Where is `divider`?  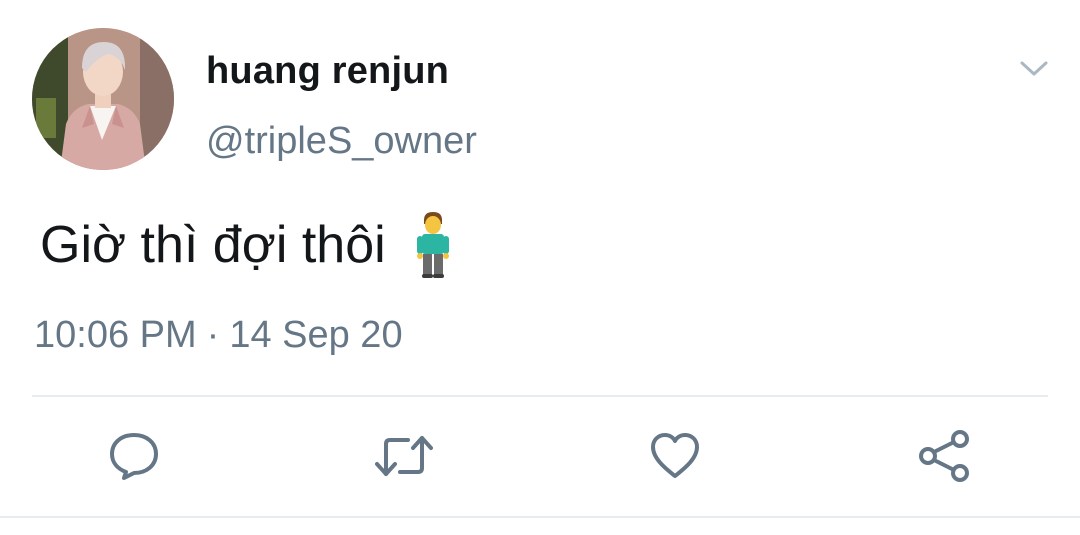 divider is located at coordinates (540, 396).